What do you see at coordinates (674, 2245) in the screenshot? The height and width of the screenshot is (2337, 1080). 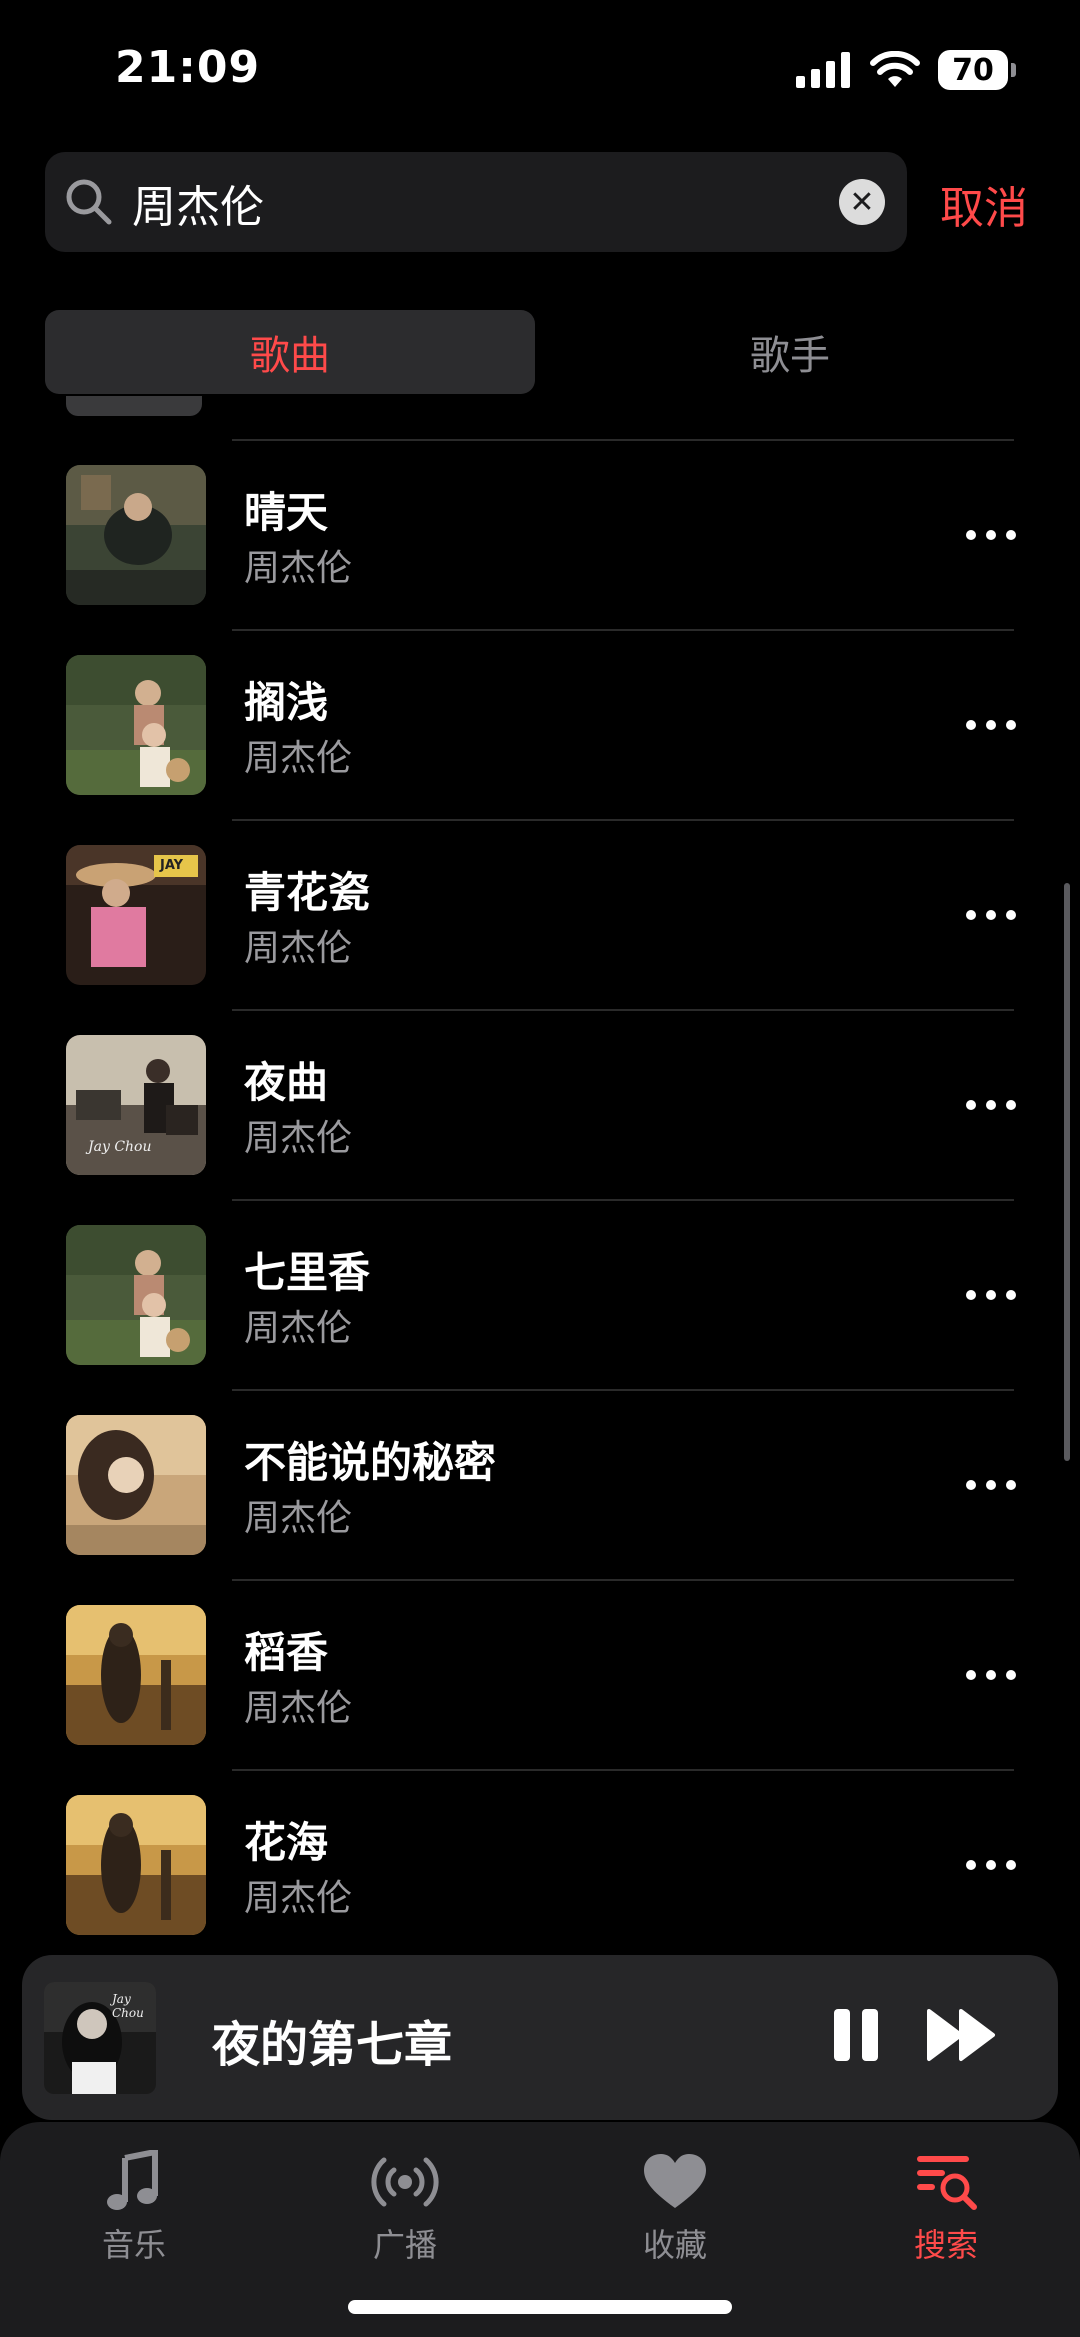 I see `tab-label: 收藏` at bounding box center [674, 2245].